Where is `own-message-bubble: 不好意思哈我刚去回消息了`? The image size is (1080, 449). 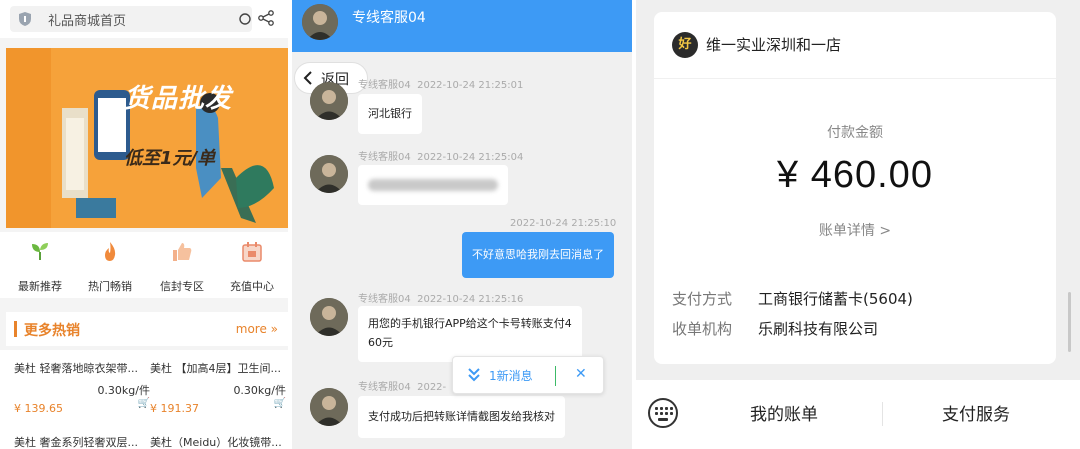
own-message-bubble: 不好意思哈我刚去回消息了 is located at coordinates (538, 255).